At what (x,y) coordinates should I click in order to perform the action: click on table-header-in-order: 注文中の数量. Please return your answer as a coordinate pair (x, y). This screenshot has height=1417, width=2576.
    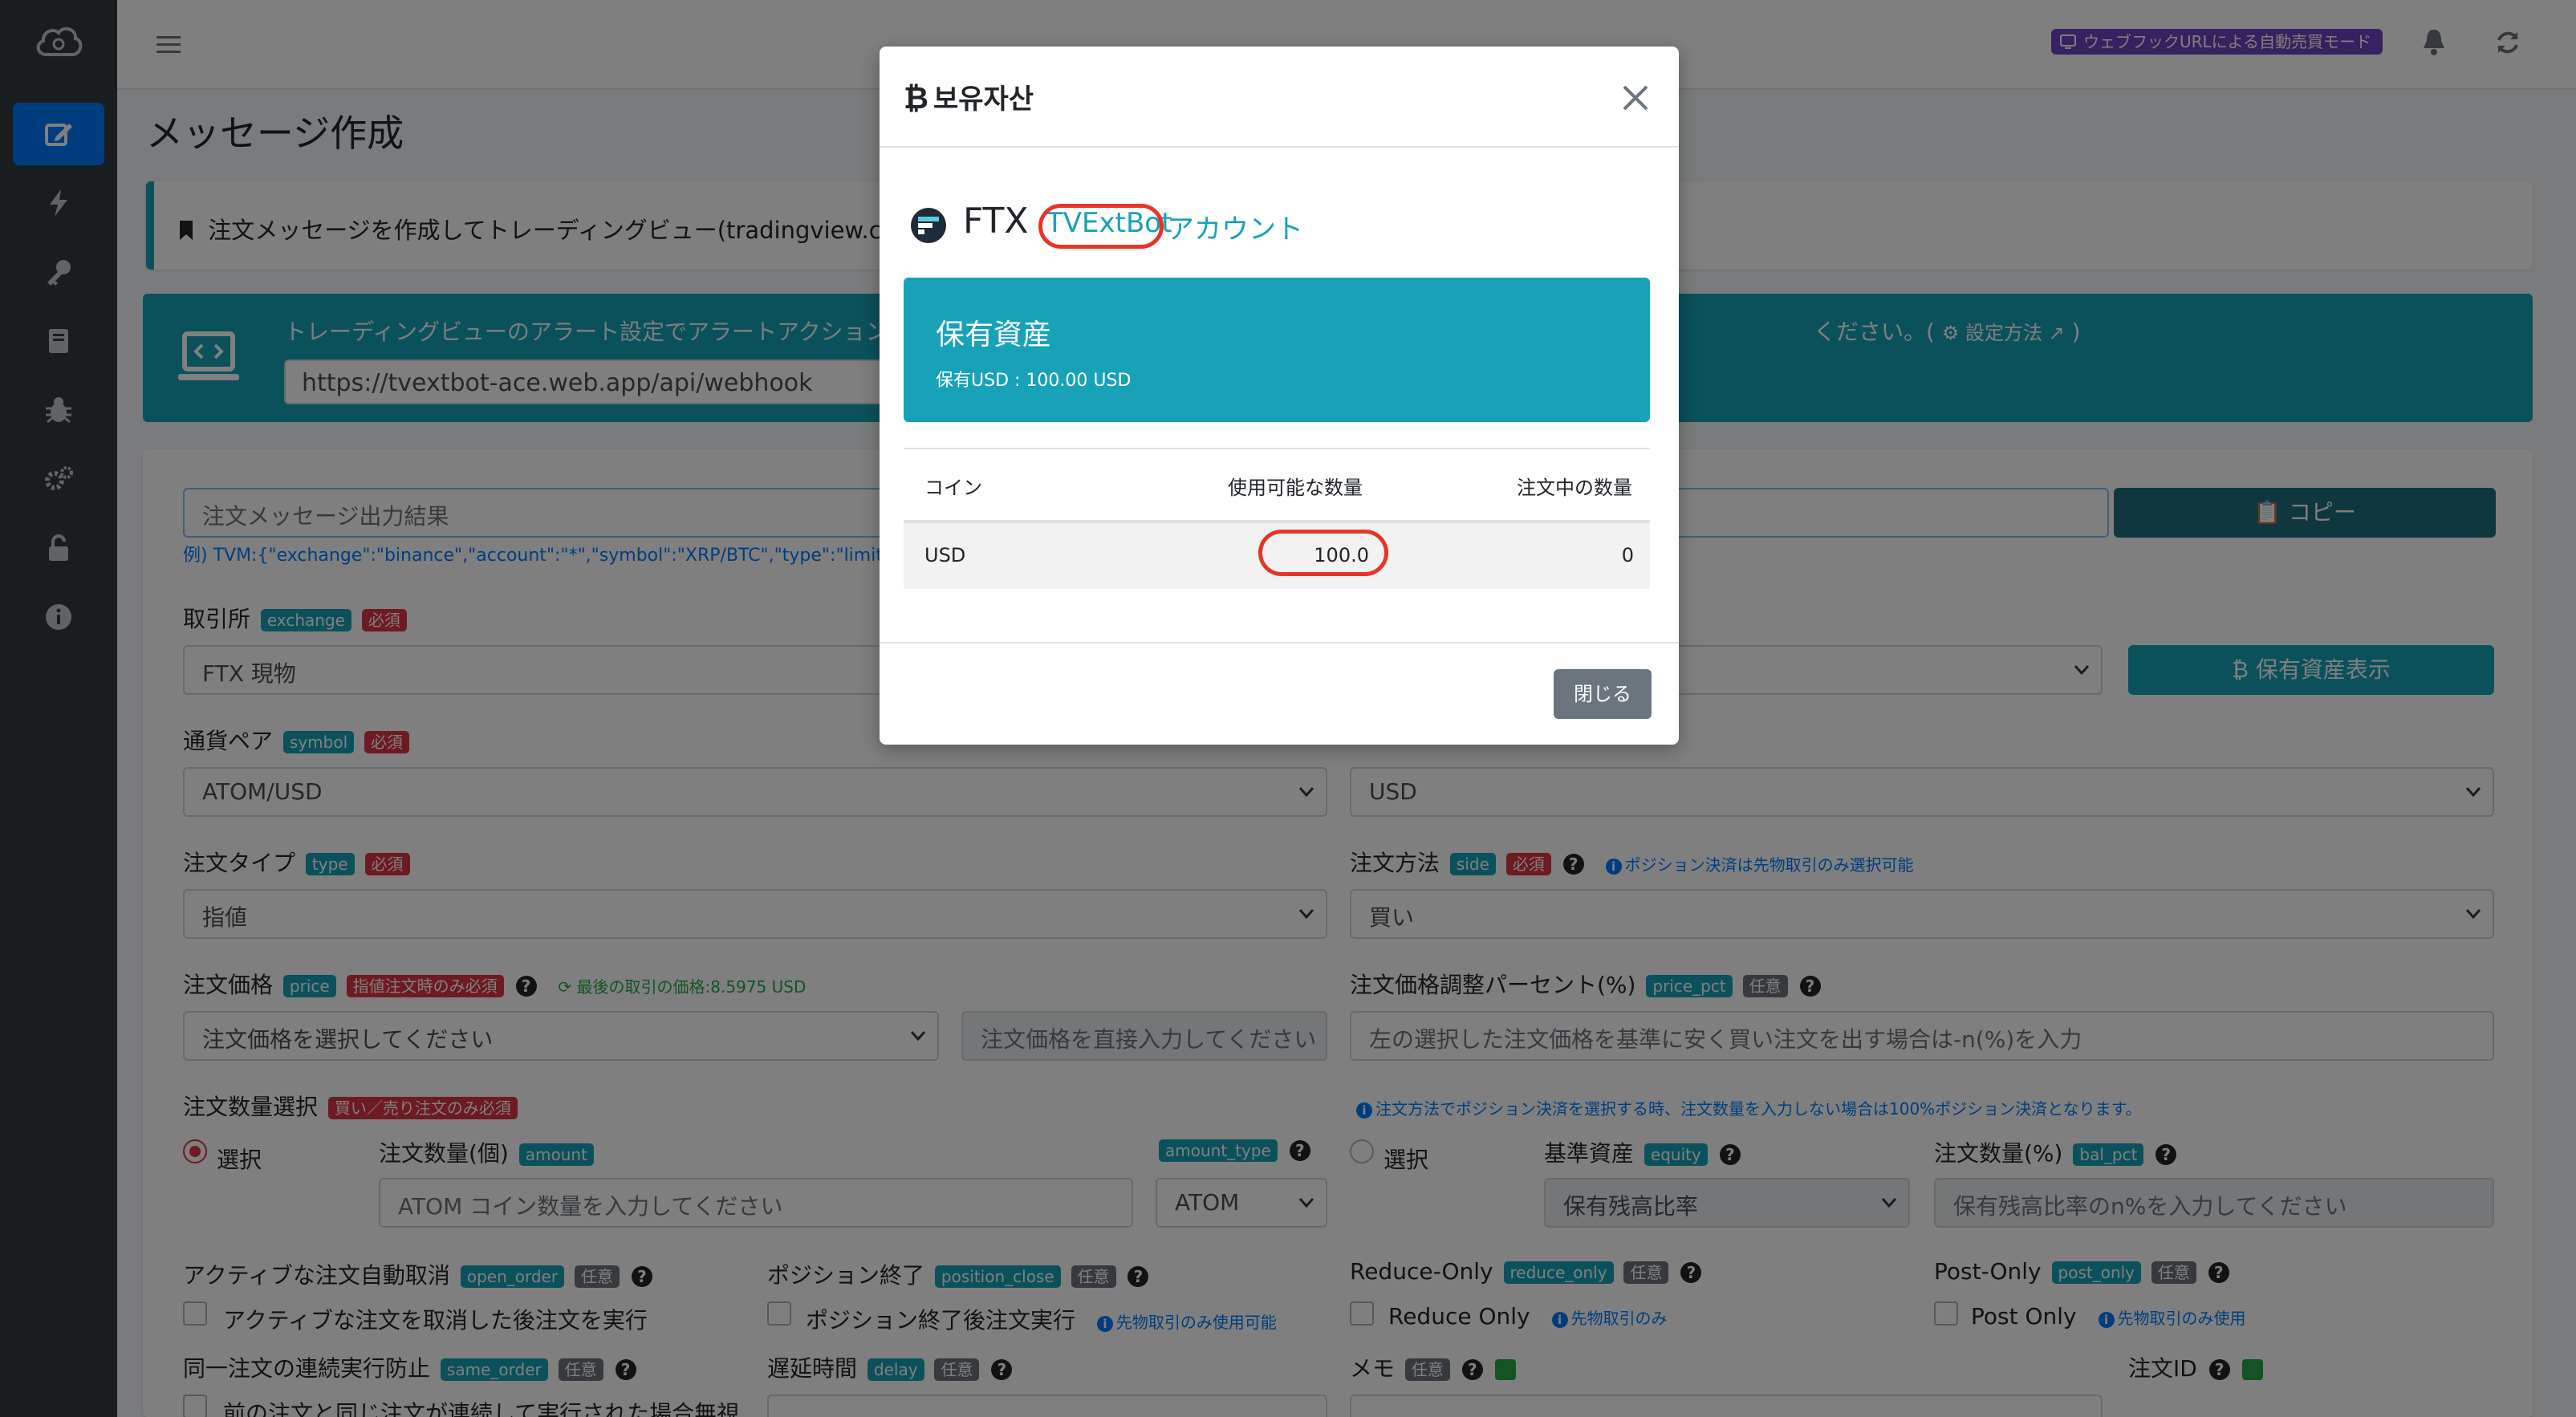
    Looking at the image, I should click on (1574, 488).